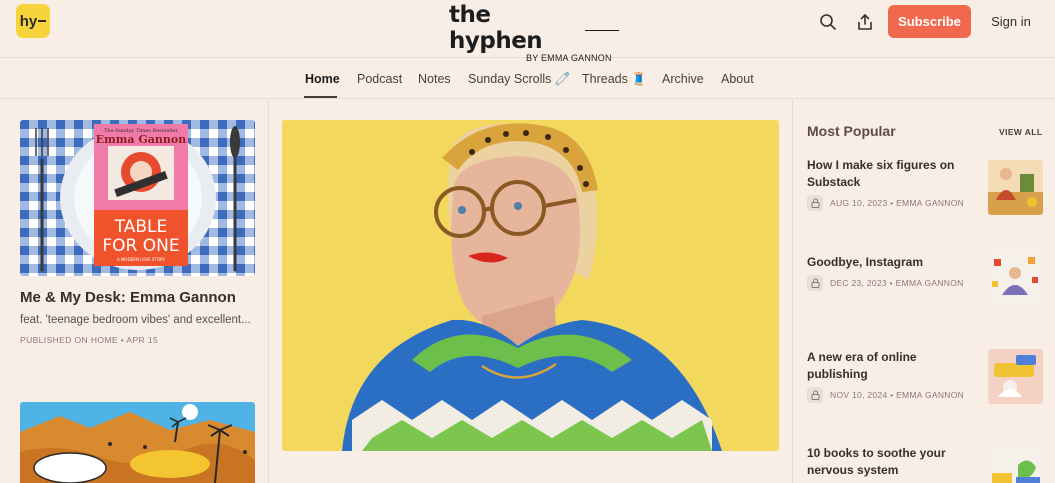  What do you see at coordinates (434, 79) in the screenshot?
I see `nav-notes: Notes` at bounding box center [434, 79].